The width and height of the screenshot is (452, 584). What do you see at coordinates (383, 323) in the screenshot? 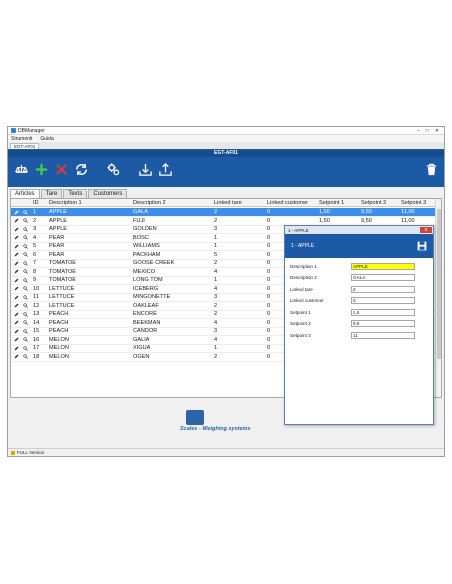
I see `setpoint-2-field: 9,5` at bounding box center [383, 323].